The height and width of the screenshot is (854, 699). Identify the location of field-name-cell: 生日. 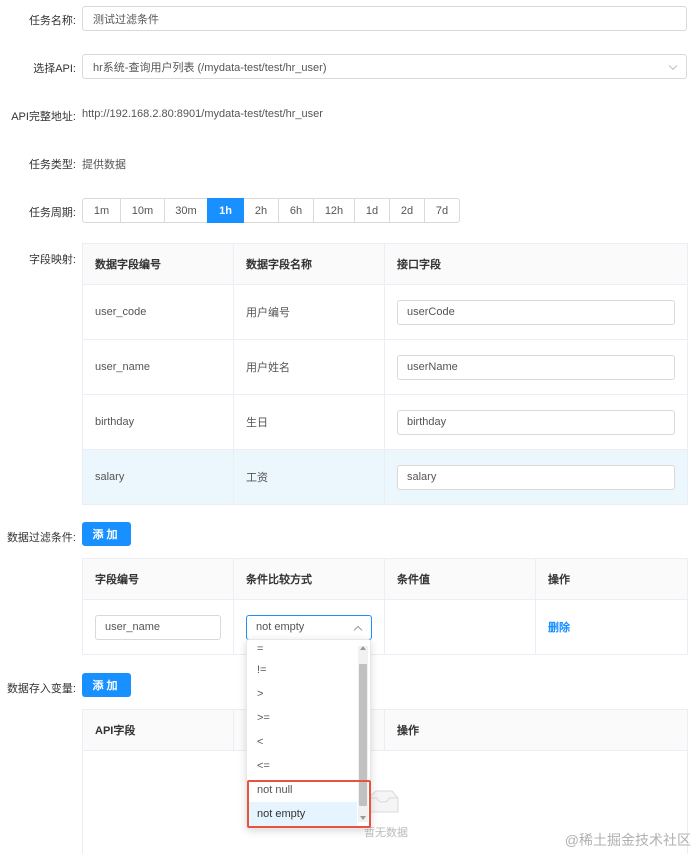
(309, 422).